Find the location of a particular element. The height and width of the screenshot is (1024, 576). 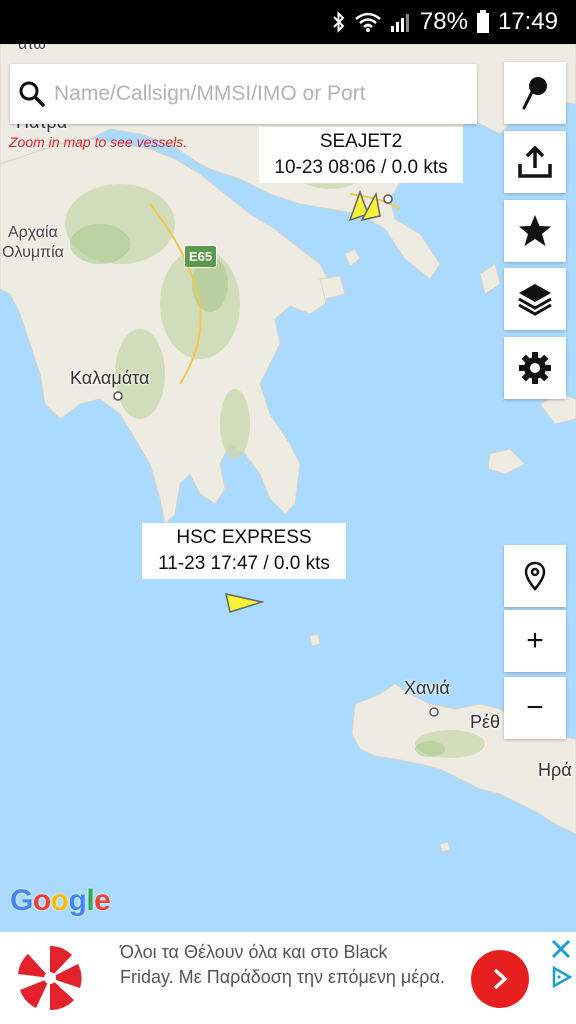

status-bar: 78% 17:49 is located at coordinates (288, 22).